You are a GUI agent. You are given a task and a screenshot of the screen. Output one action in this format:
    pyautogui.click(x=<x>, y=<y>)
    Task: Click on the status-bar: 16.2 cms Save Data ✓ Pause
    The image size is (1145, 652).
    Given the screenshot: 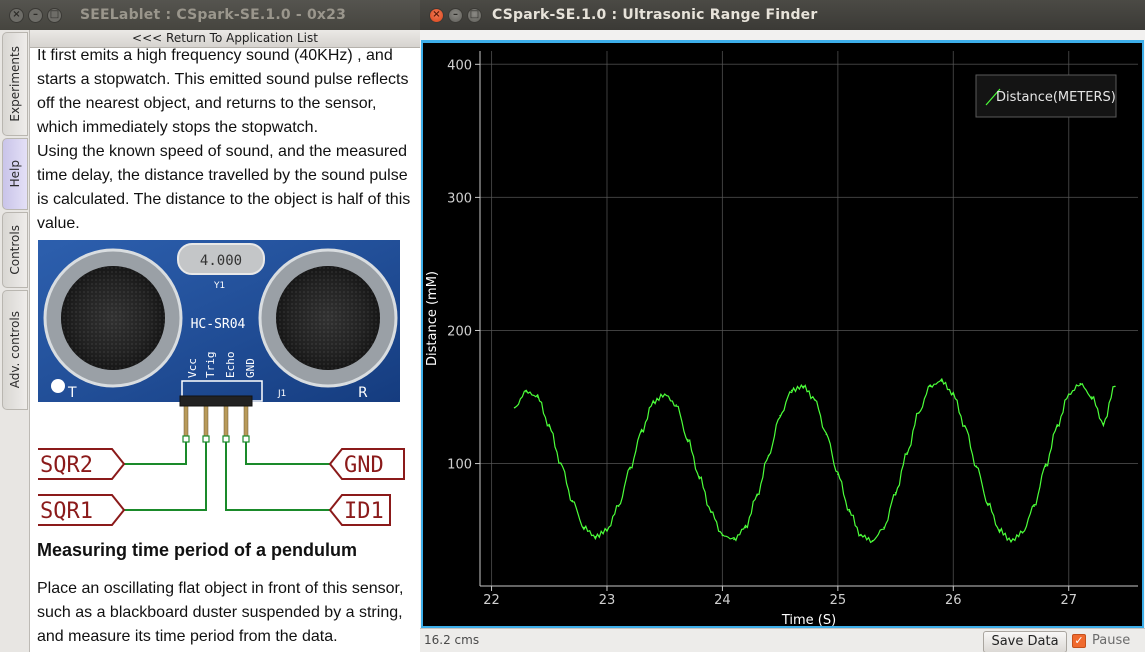 What is the action you would take?
    pyautogui.click(x=782, y=640)
    